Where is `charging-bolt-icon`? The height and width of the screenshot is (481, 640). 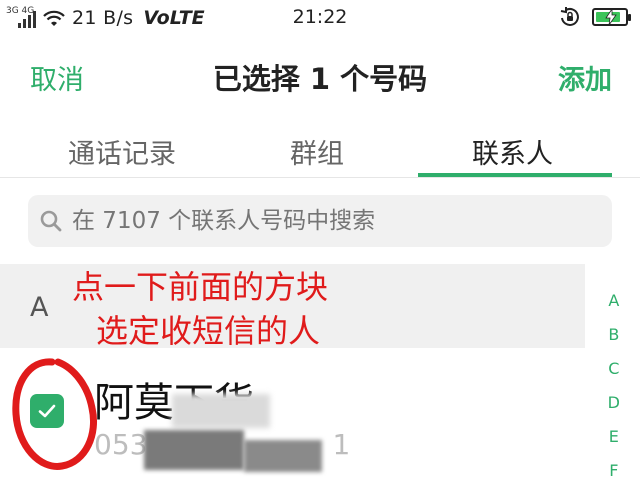 charging-bolt-icon is located at coordinates (611, 17).